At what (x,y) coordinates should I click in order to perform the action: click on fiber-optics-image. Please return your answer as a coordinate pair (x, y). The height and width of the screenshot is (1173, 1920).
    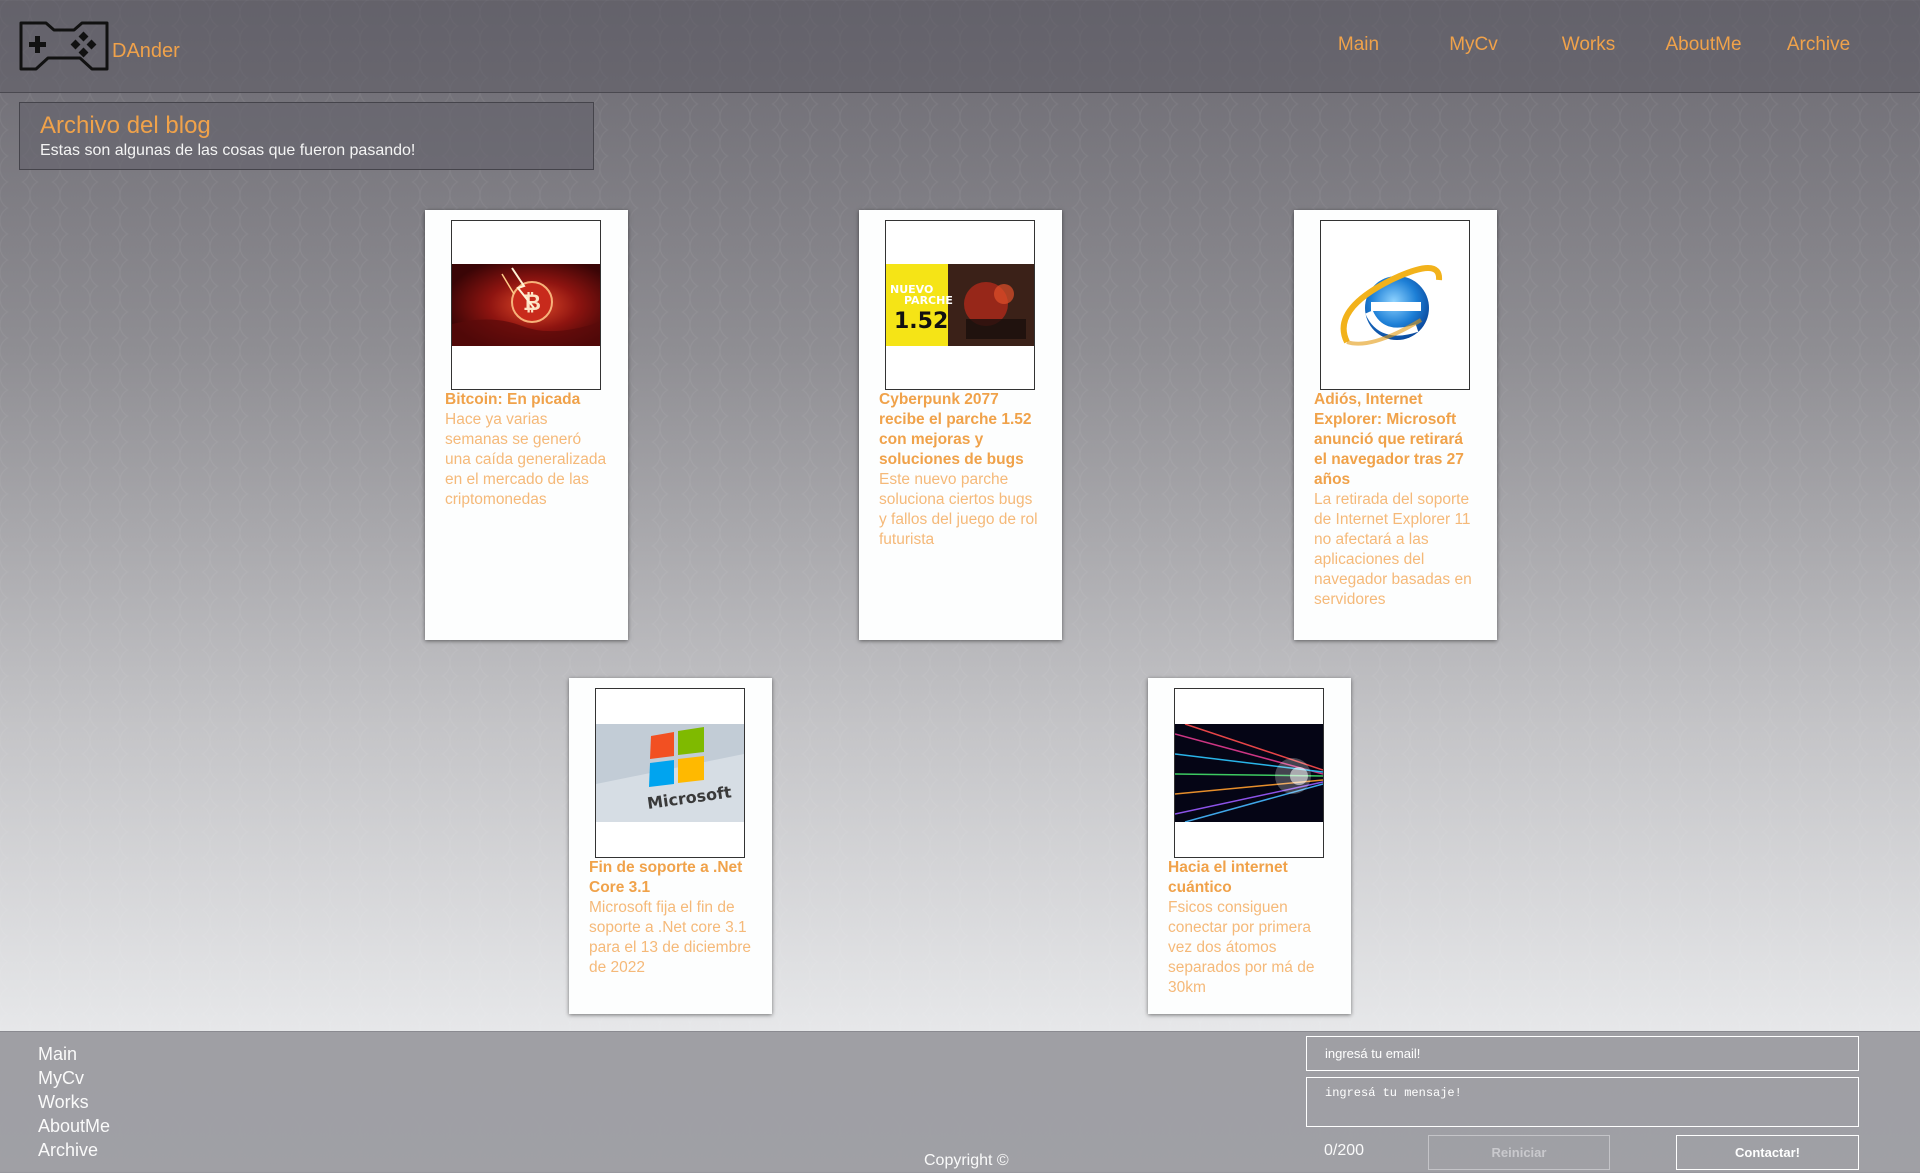
    Looking at the image, I should click on (1249, 773).